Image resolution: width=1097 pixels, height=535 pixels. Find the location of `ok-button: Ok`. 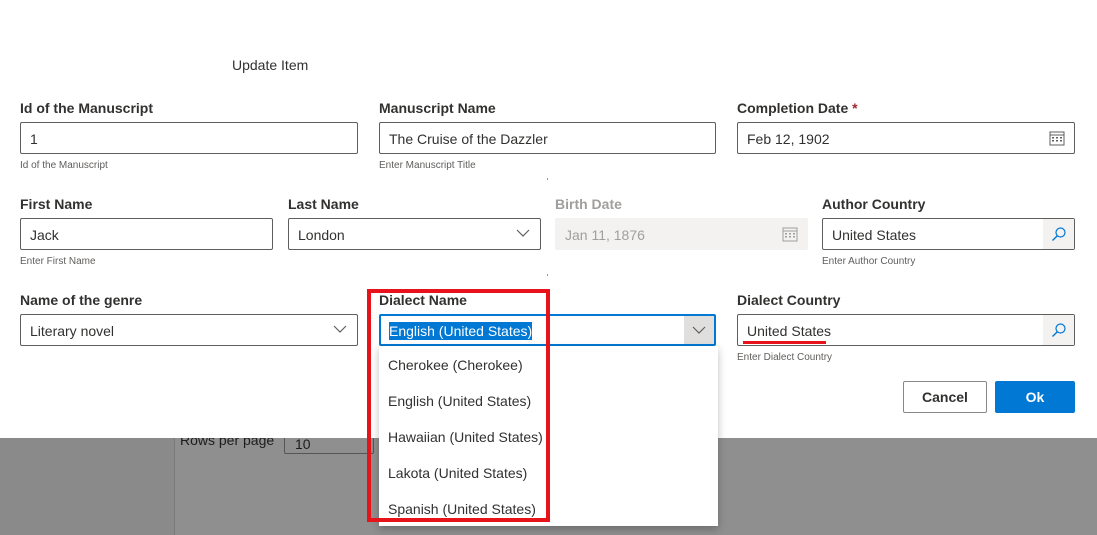

ok-button: Ok is located at coordinates (1035, 397).